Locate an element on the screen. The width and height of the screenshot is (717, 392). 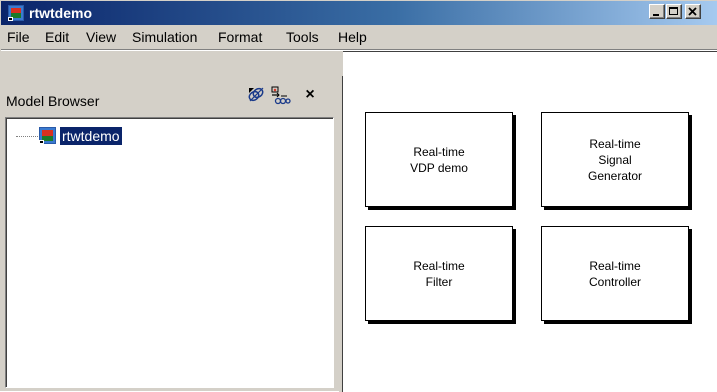
maximize-icon is located at coordinates (673, 11).